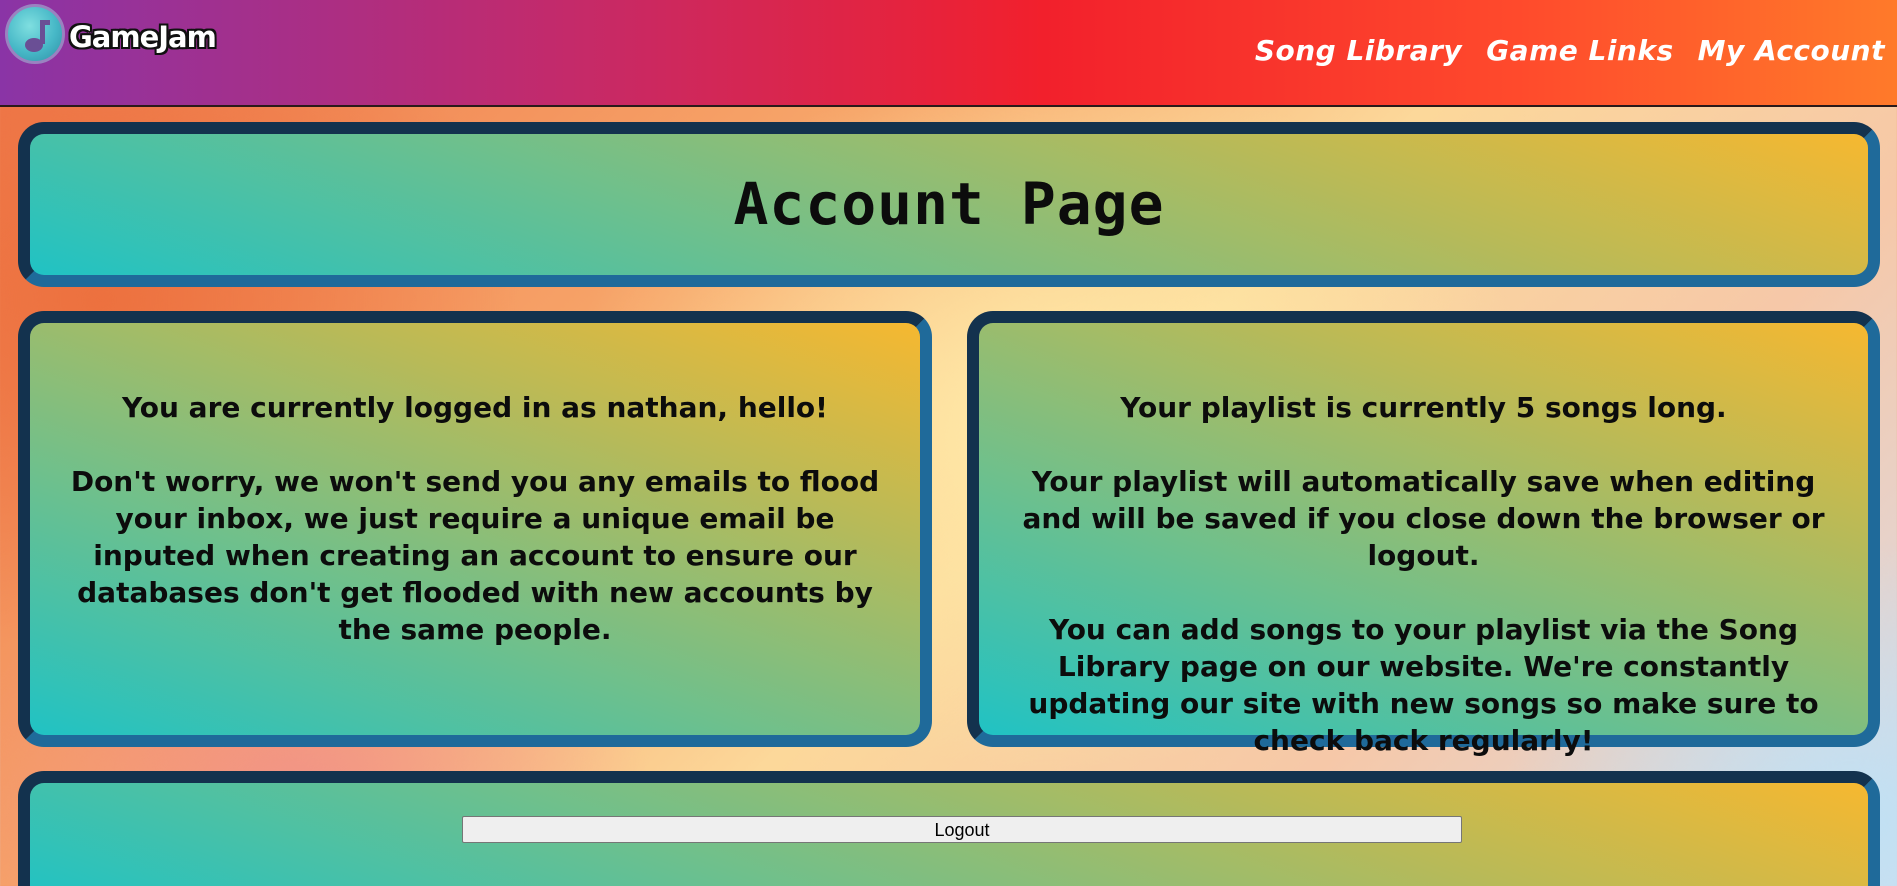 This screenshot has width=1897, height=886. I want to click on logo, so click(35, 34).